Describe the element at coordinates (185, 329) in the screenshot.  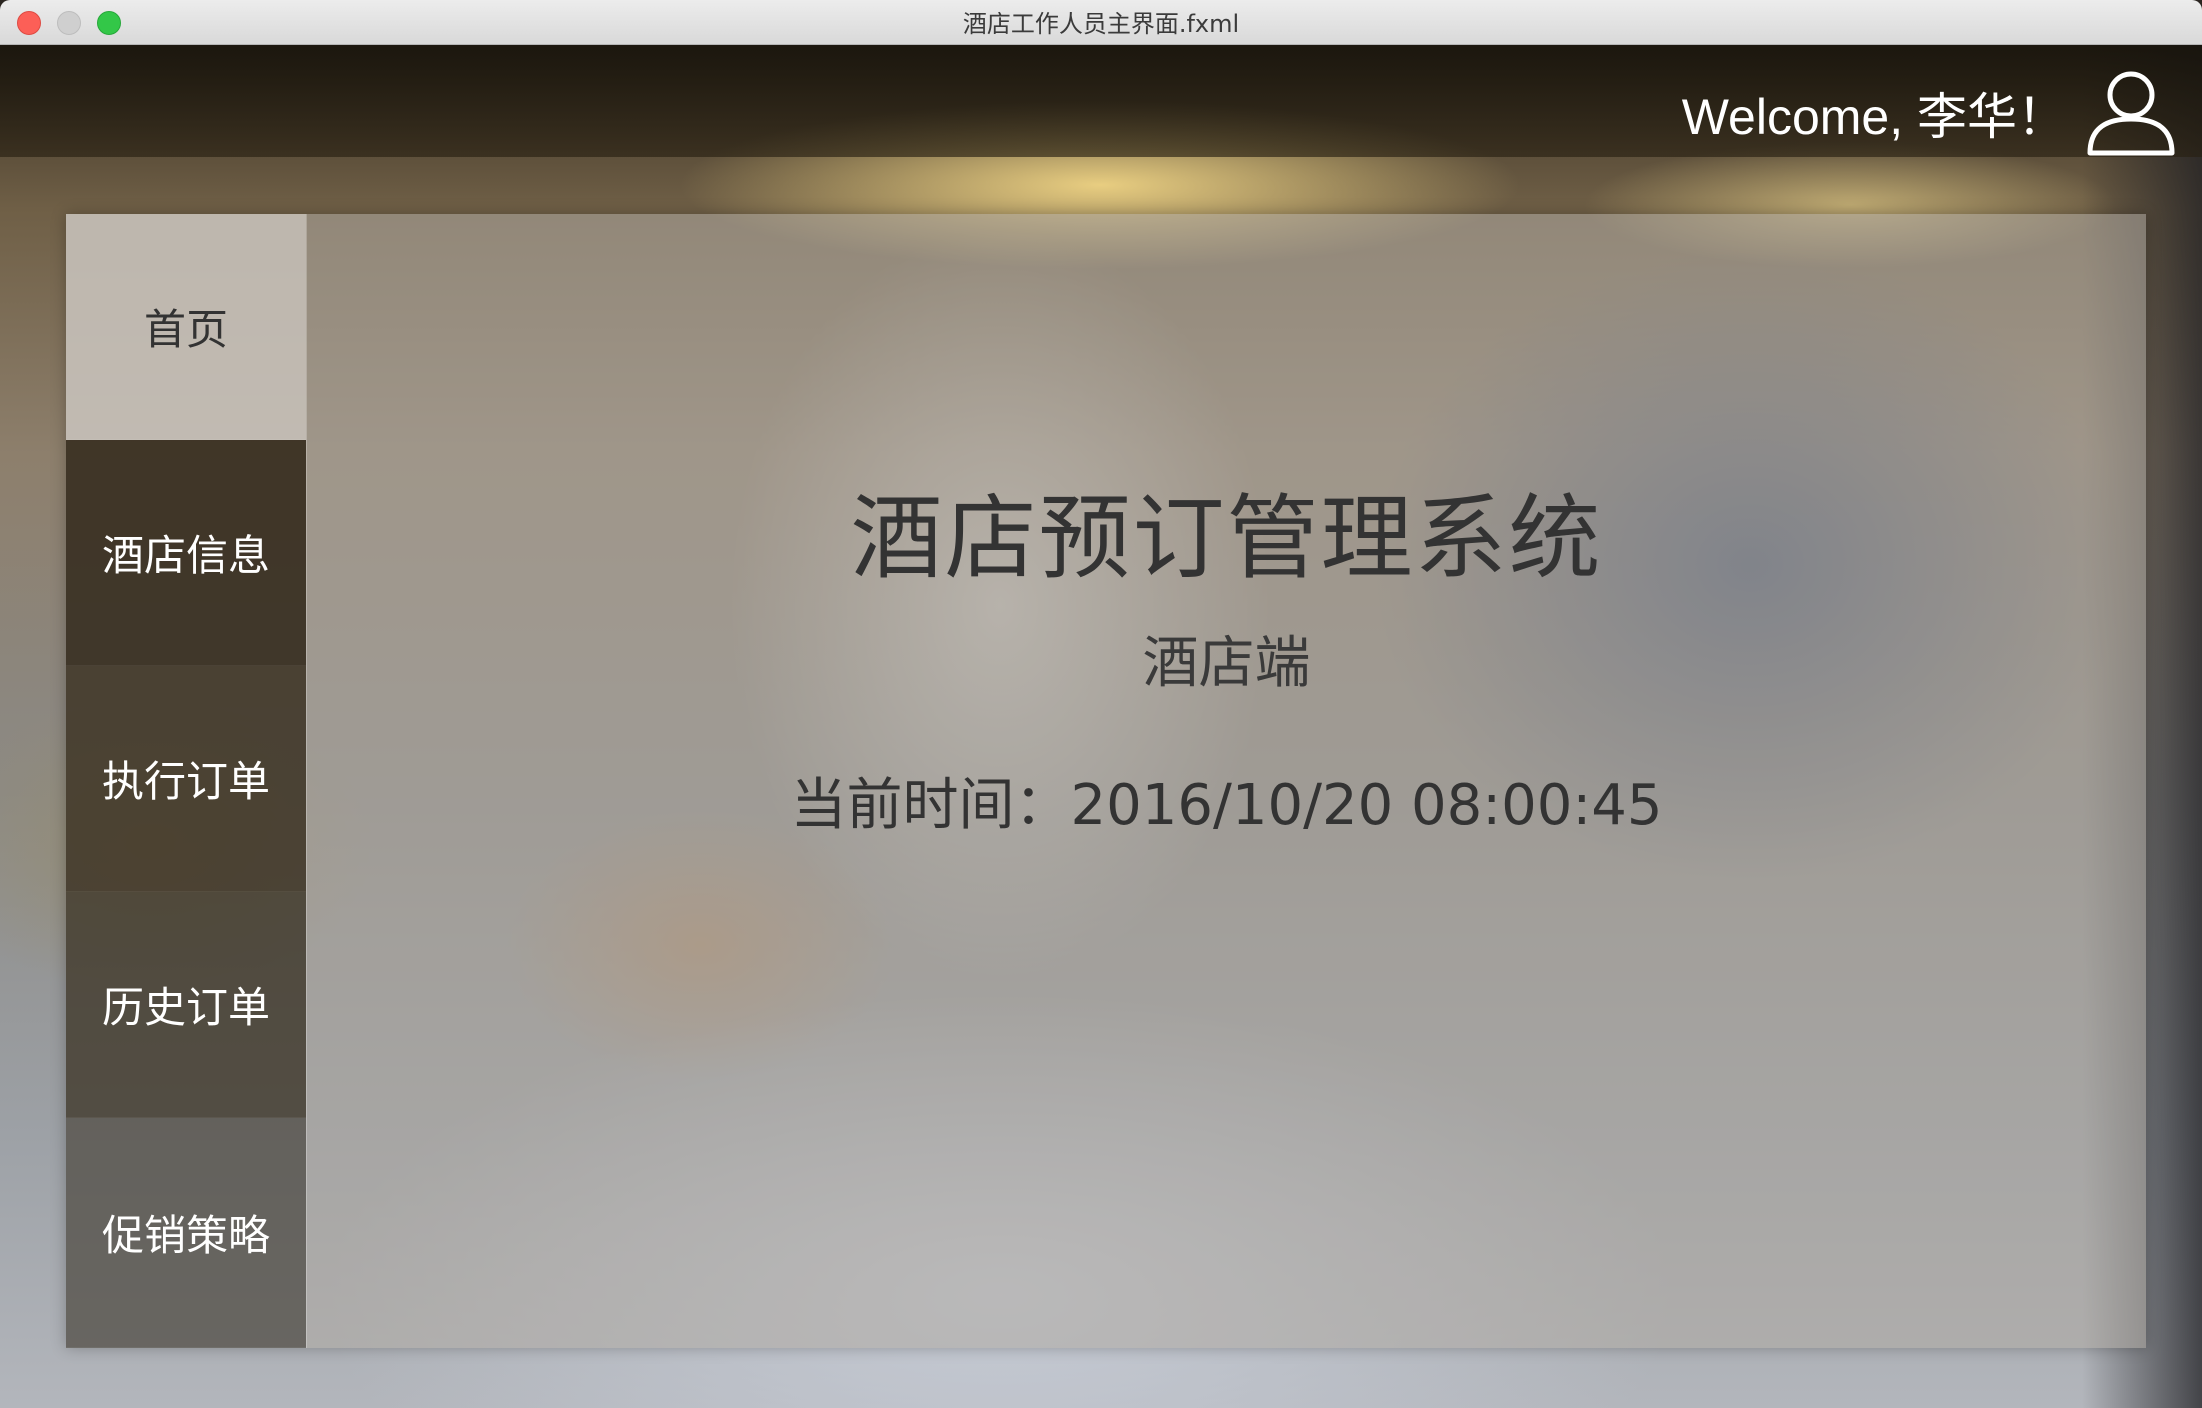
I see `sidebar-item-label: 首页` at that location.